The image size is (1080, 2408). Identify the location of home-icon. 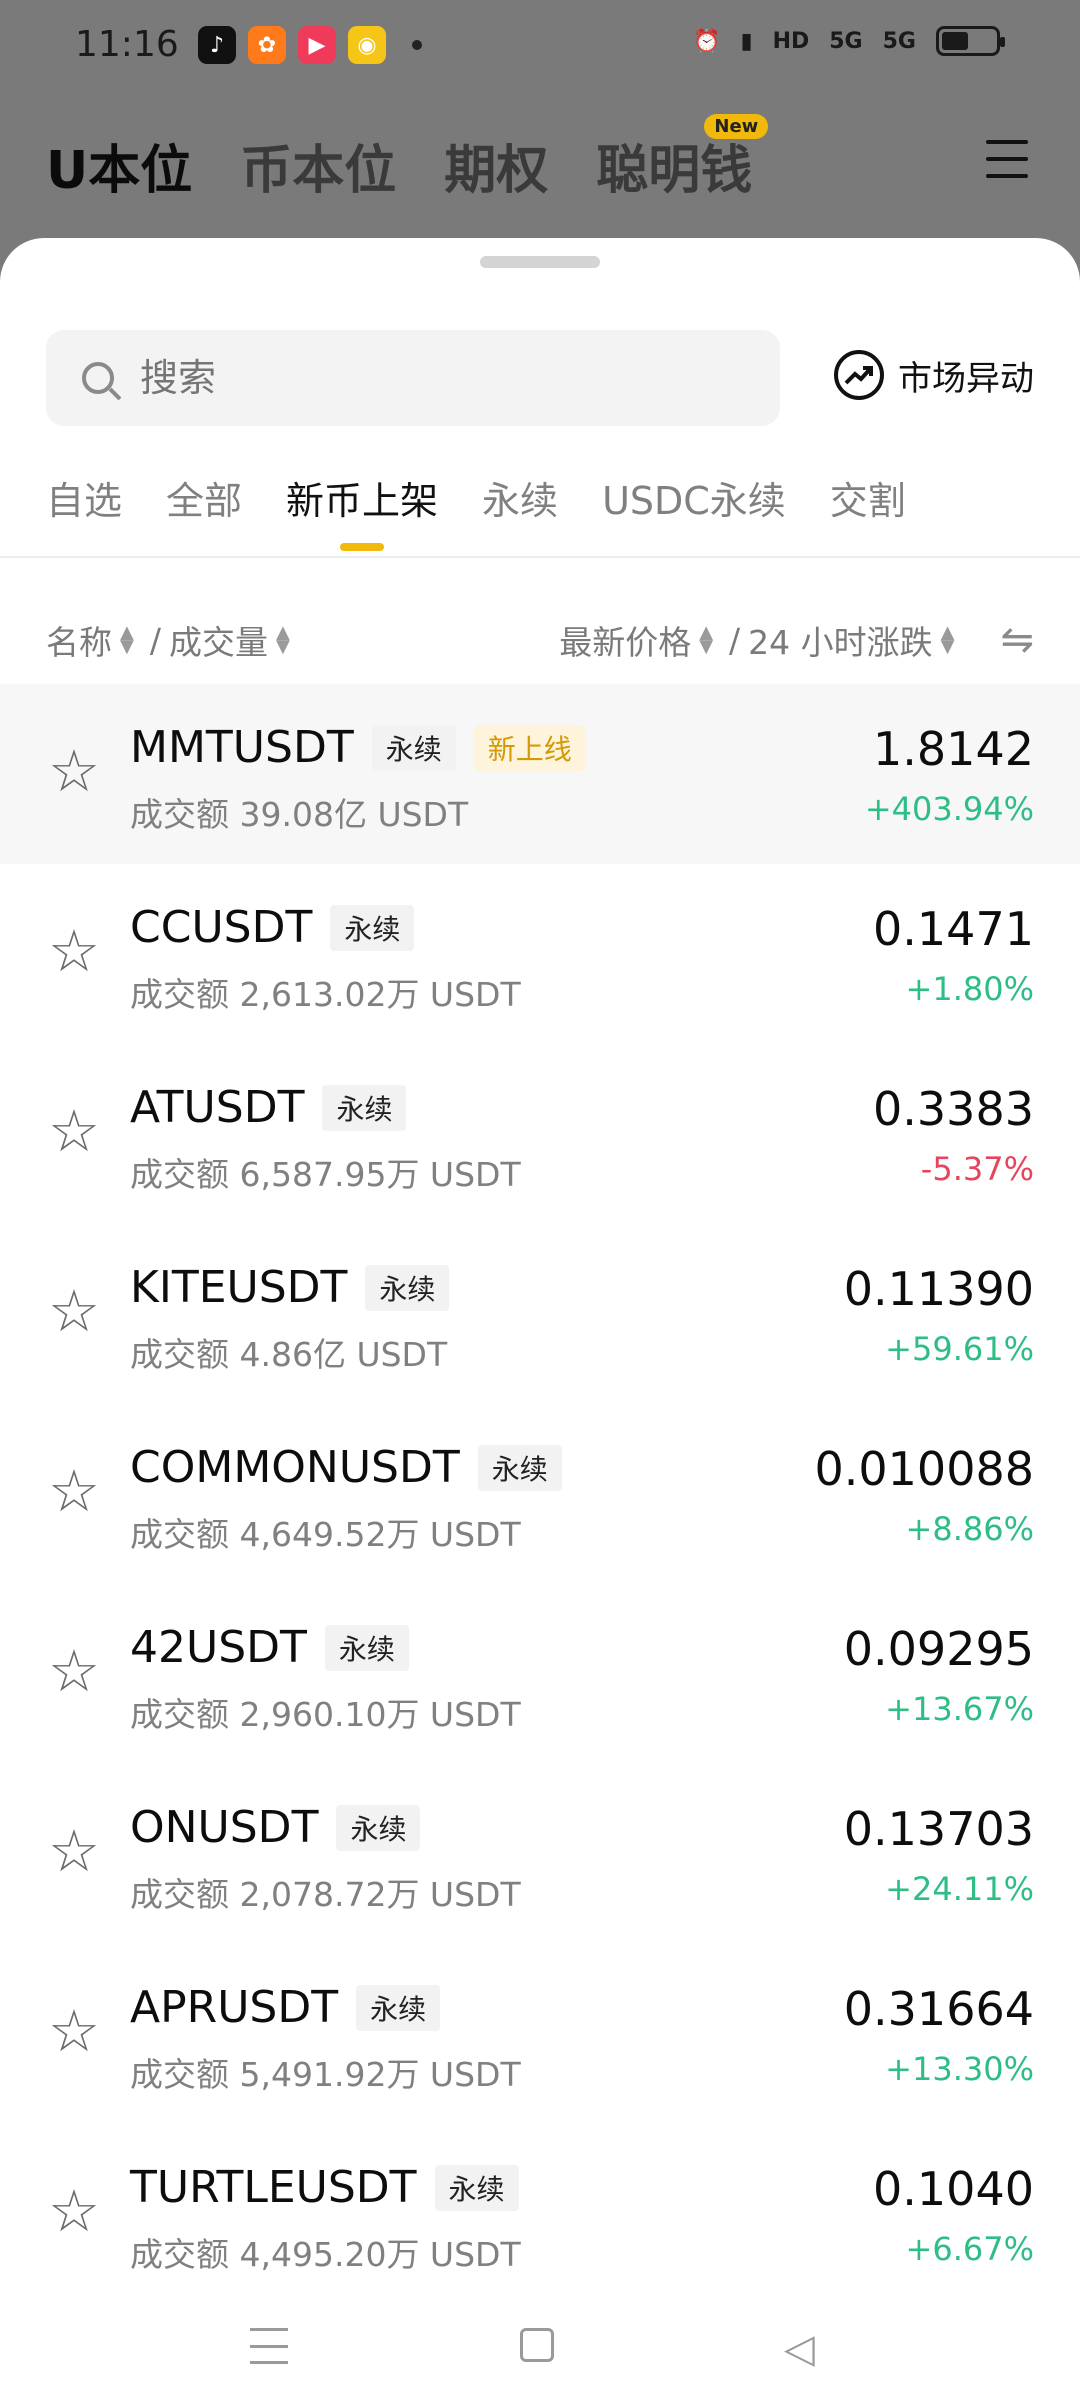
(537, 2345).